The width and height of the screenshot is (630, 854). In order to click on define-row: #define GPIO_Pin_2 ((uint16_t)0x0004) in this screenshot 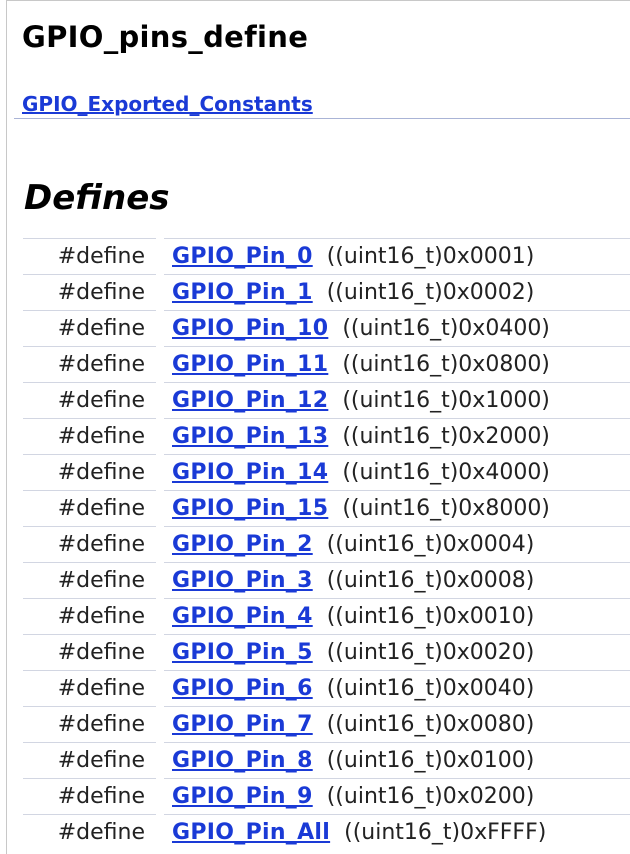, I will do `click(326, 544)`.